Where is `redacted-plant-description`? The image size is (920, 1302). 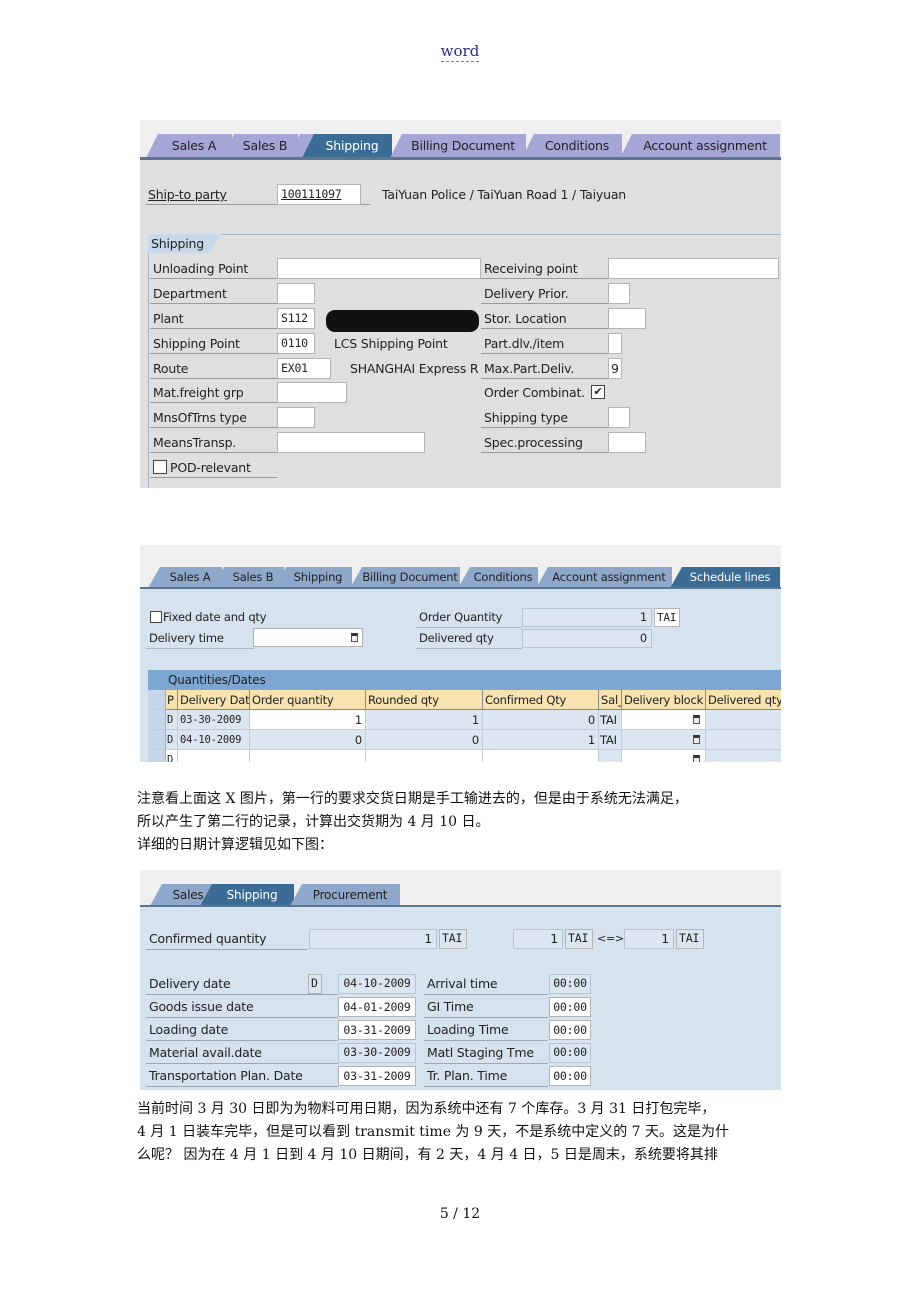 redacted-plant-description is located at coordinates (402, 321).